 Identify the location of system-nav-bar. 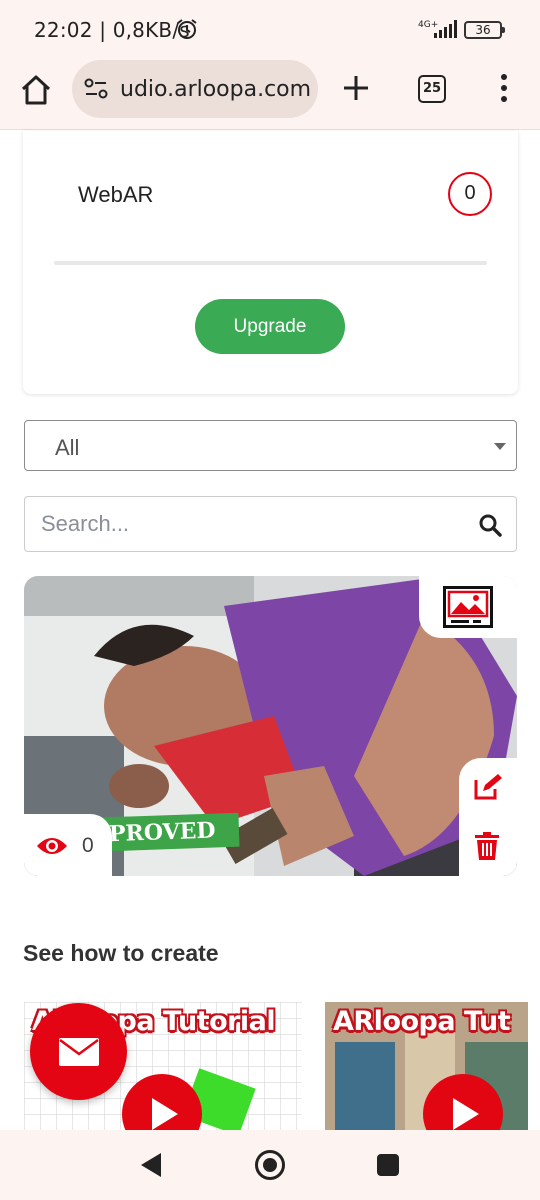
(270, 1165).